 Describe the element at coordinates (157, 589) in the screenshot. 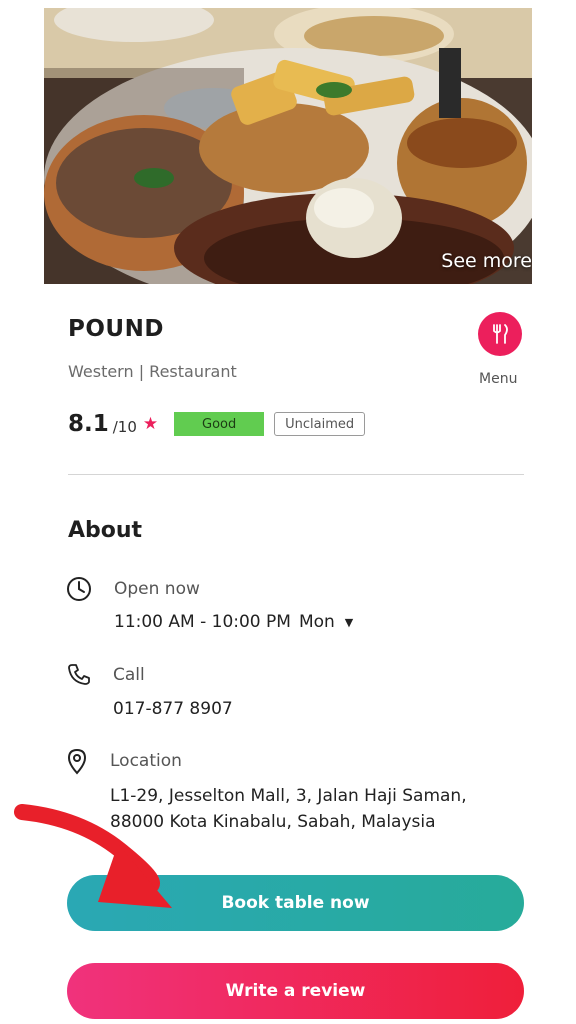

I see `open-status: Open now` at that location.